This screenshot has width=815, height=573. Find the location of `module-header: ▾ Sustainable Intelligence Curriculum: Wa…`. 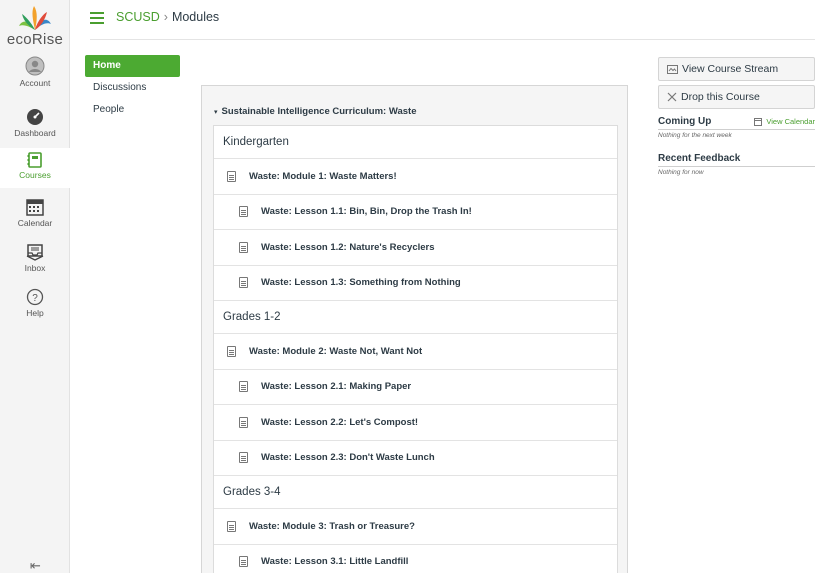

module-header: ▾ Sustainable Intelligence Curriculum: Wa… is located at coordinates (315, 111).